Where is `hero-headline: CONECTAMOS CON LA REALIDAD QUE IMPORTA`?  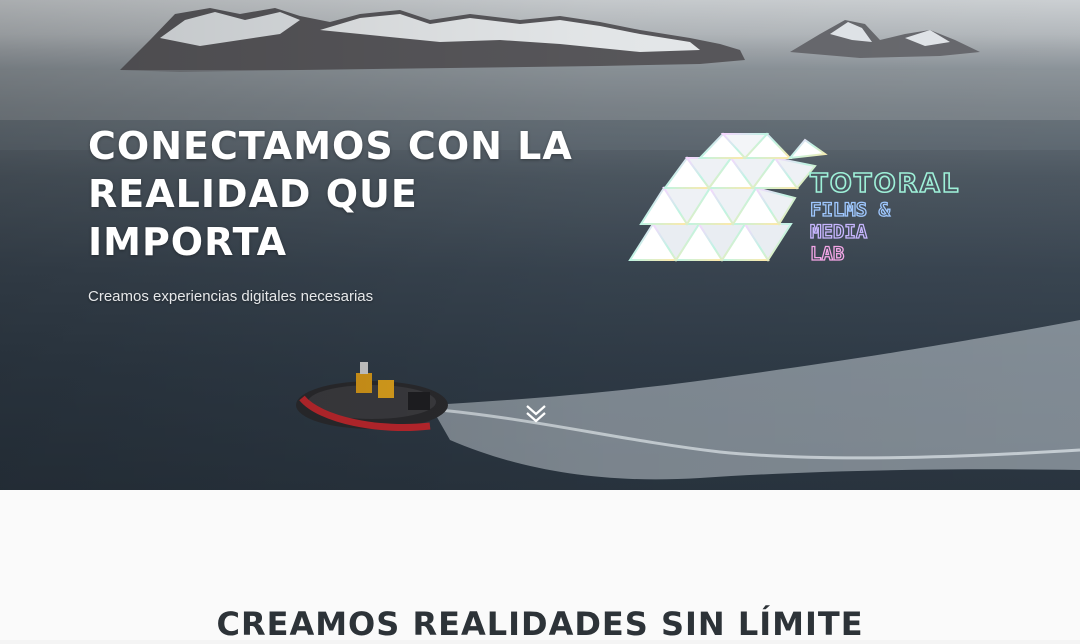 hero-headline: CONECTAMOS CON LA REALIDAD QUE IMPORTA is located at coordinates (348, 194).